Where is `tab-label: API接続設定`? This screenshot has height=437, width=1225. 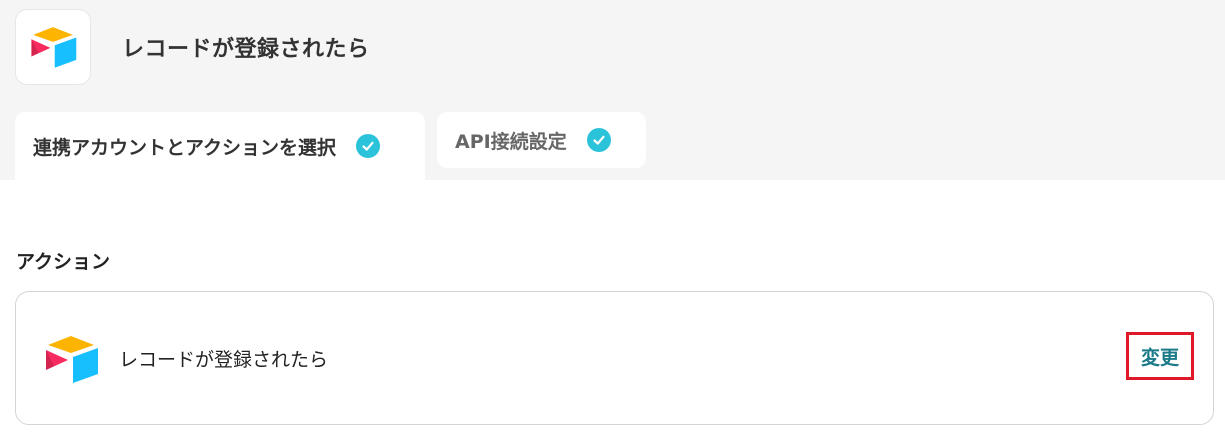
tab-label: API接続設定 is located at coordinates (511, 141).